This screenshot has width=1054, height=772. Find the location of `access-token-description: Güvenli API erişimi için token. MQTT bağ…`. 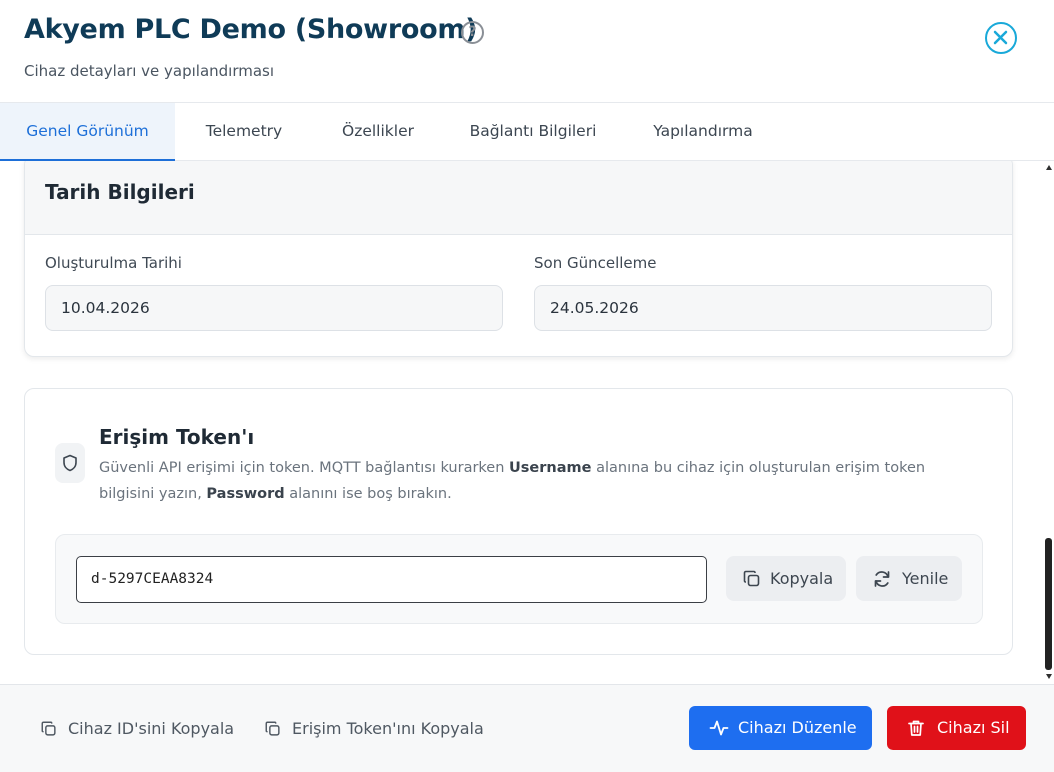

access-token-description: Güvenli API erişimi için token. MQTT bağ… is located at coordinates (539, 481).